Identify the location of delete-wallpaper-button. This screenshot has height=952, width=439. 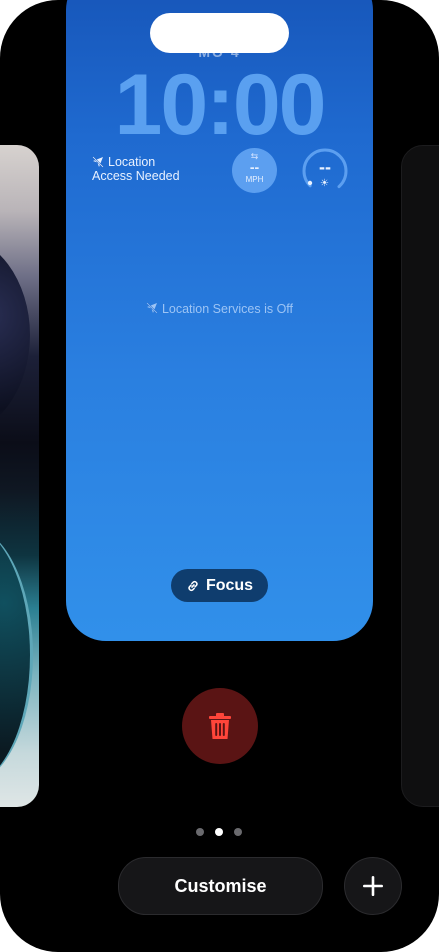
(220, 726).